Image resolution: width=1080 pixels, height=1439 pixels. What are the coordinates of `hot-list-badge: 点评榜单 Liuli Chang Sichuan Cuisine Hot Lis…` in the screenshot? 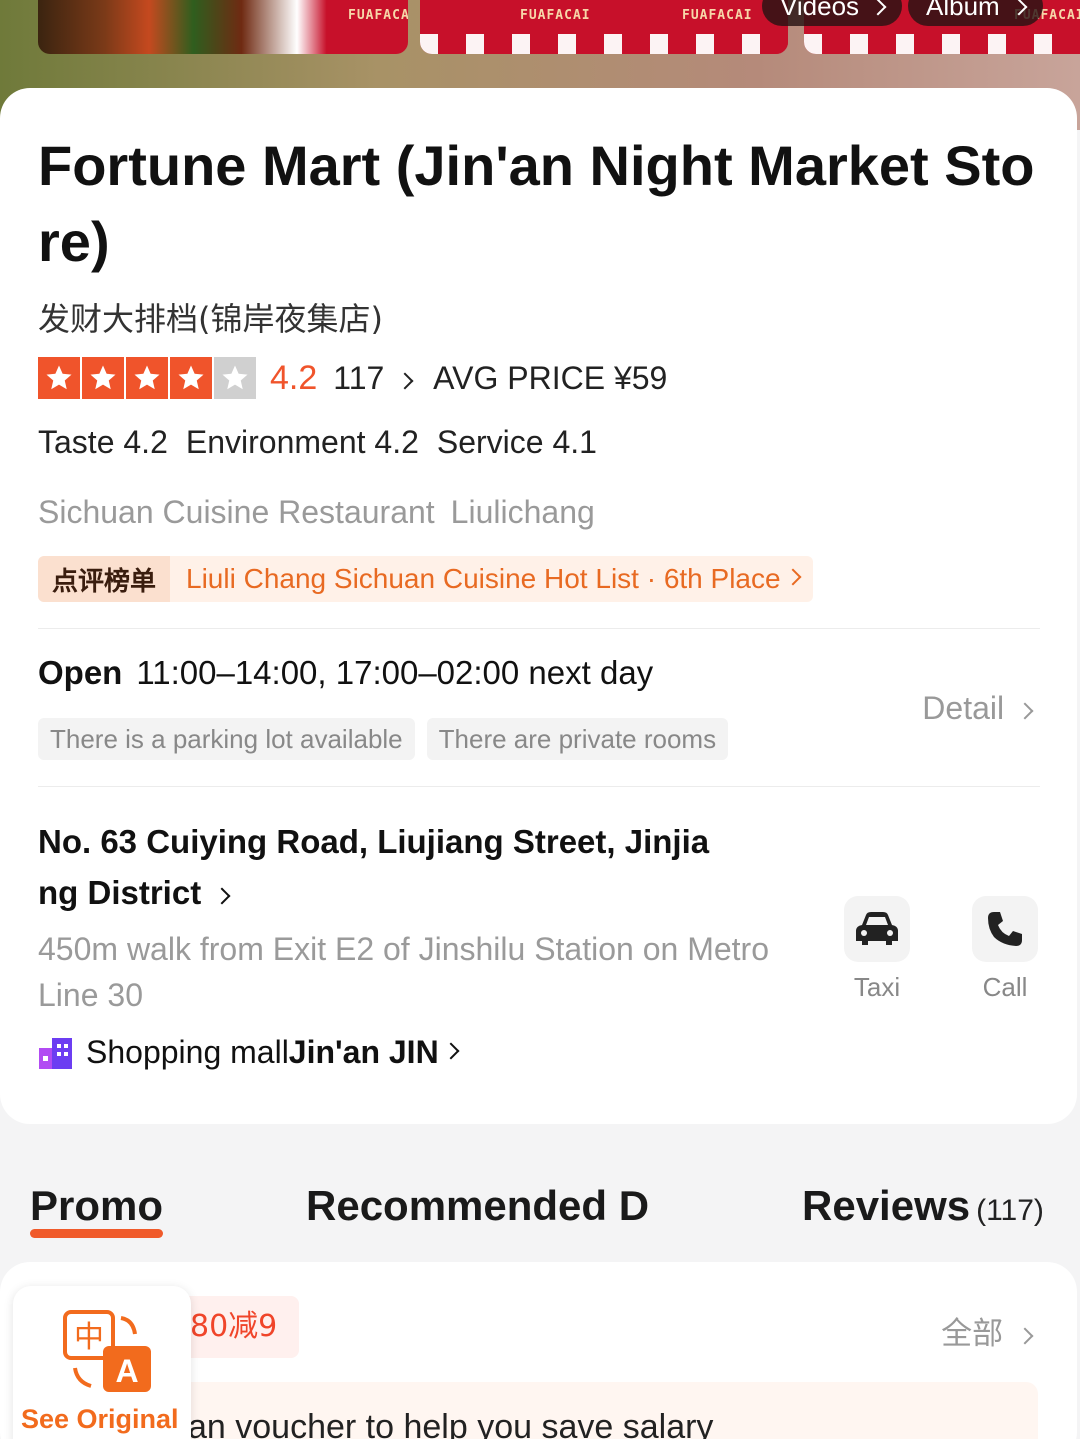 It's located at (425, 579).